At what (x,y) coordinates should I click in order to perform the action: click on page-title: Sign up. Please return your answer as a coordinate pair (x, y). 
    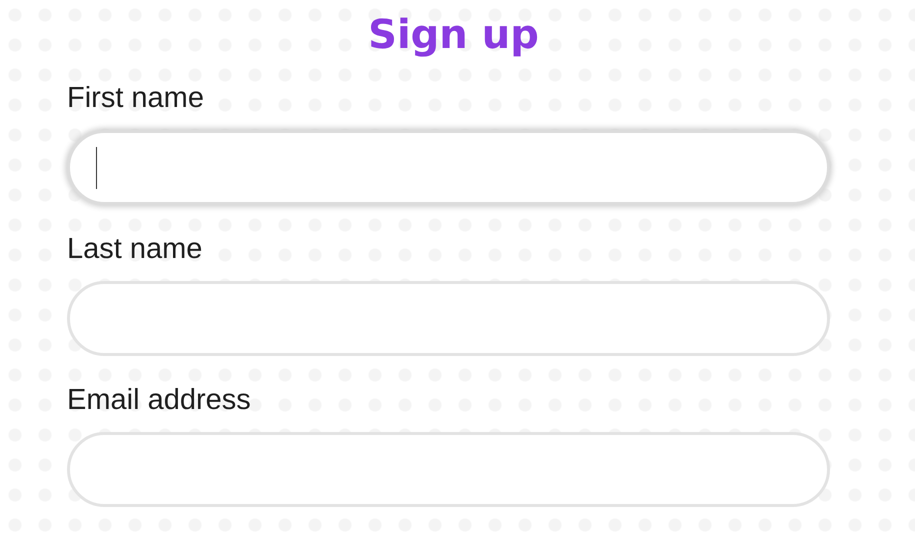
    Looking at the image, I should click on (453, 35).